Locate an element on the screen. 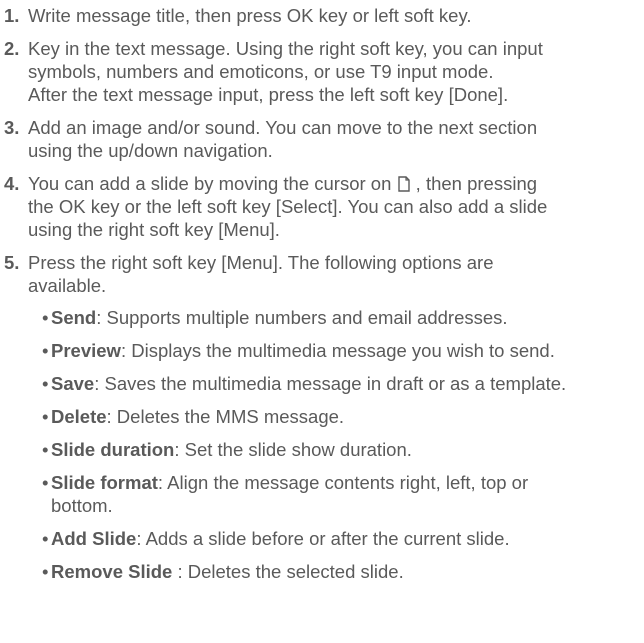 The image size is (644, 643). option-title: Preview is located at coordinates (86, 350).